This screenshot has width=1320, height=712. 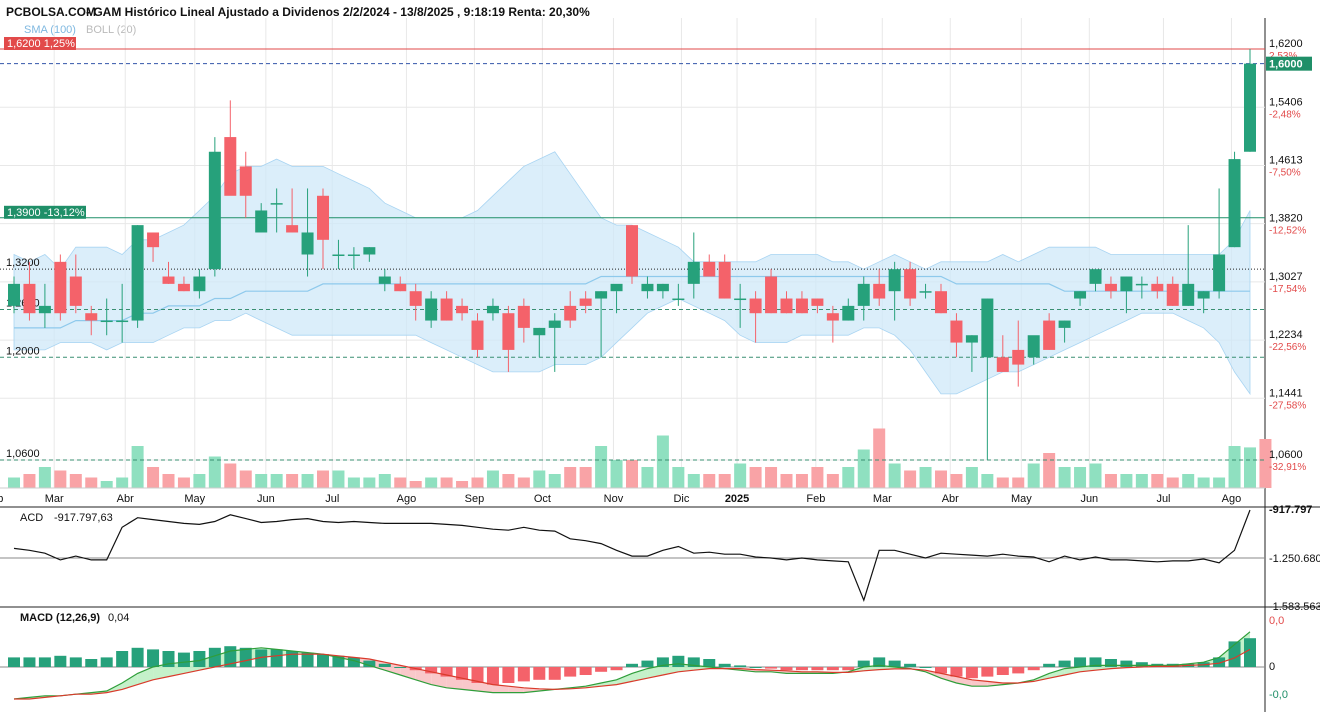 What do you see at coordinates (50, 30) in the screenshot?
I see `sma-legend: SMA (100)` at bounding box center [50, 30].